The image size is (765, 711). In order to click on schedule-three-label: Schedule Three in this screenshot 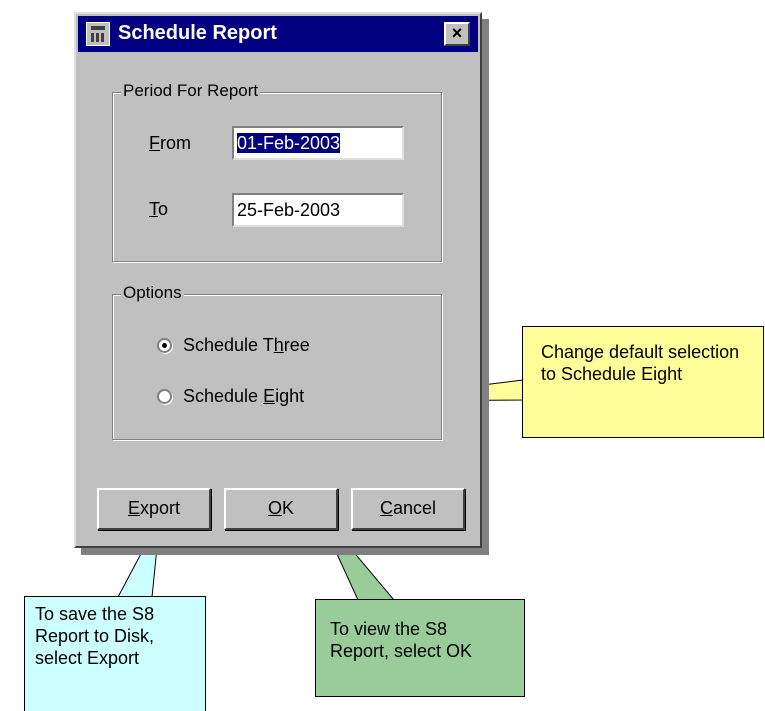, I will do `click(246, 345)`.